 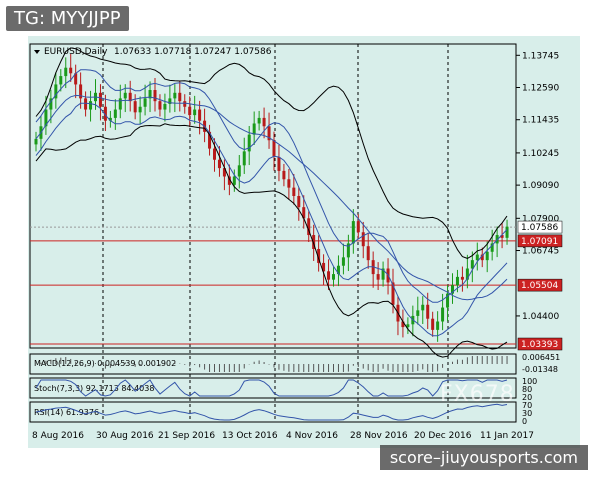 What do you see at coordinates (186, 436) in the screenshot?
I see `date-axis-label: 21 Sep 2016` at bounding box center [186, 436].